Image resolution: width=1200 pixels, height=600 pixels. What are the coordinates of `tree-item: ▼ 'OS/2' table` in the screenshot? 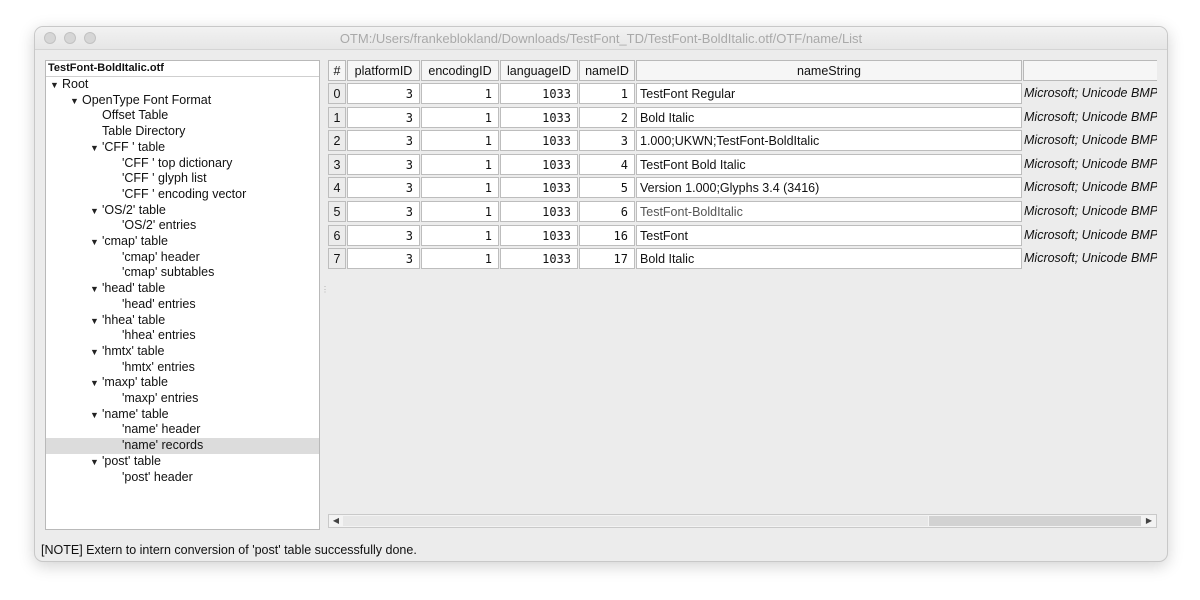 It's located at (182, 211).